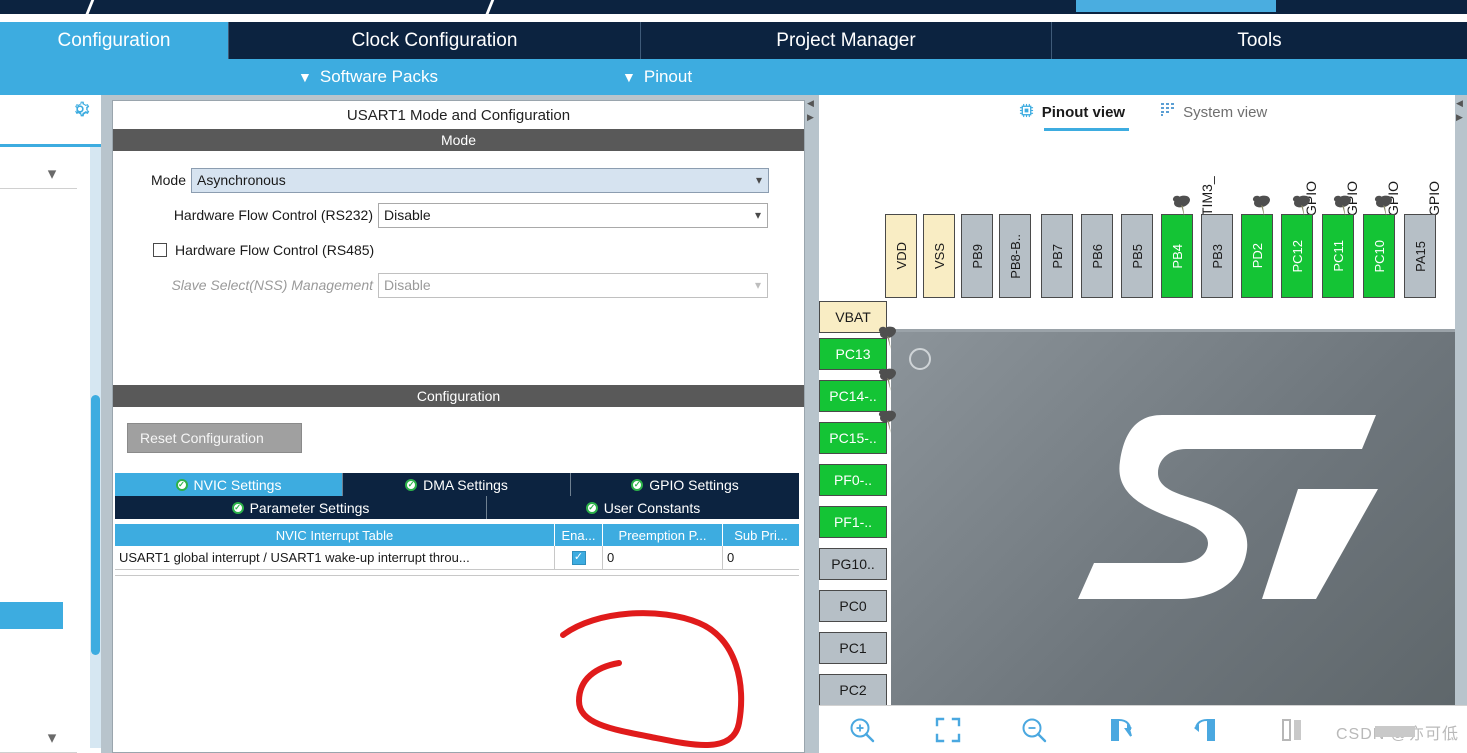 This screenshot has height=753, width=1467. I want to click on field-hw-flow-rs485-label: Hardware Flow Control (RS485), so click(275, 250).